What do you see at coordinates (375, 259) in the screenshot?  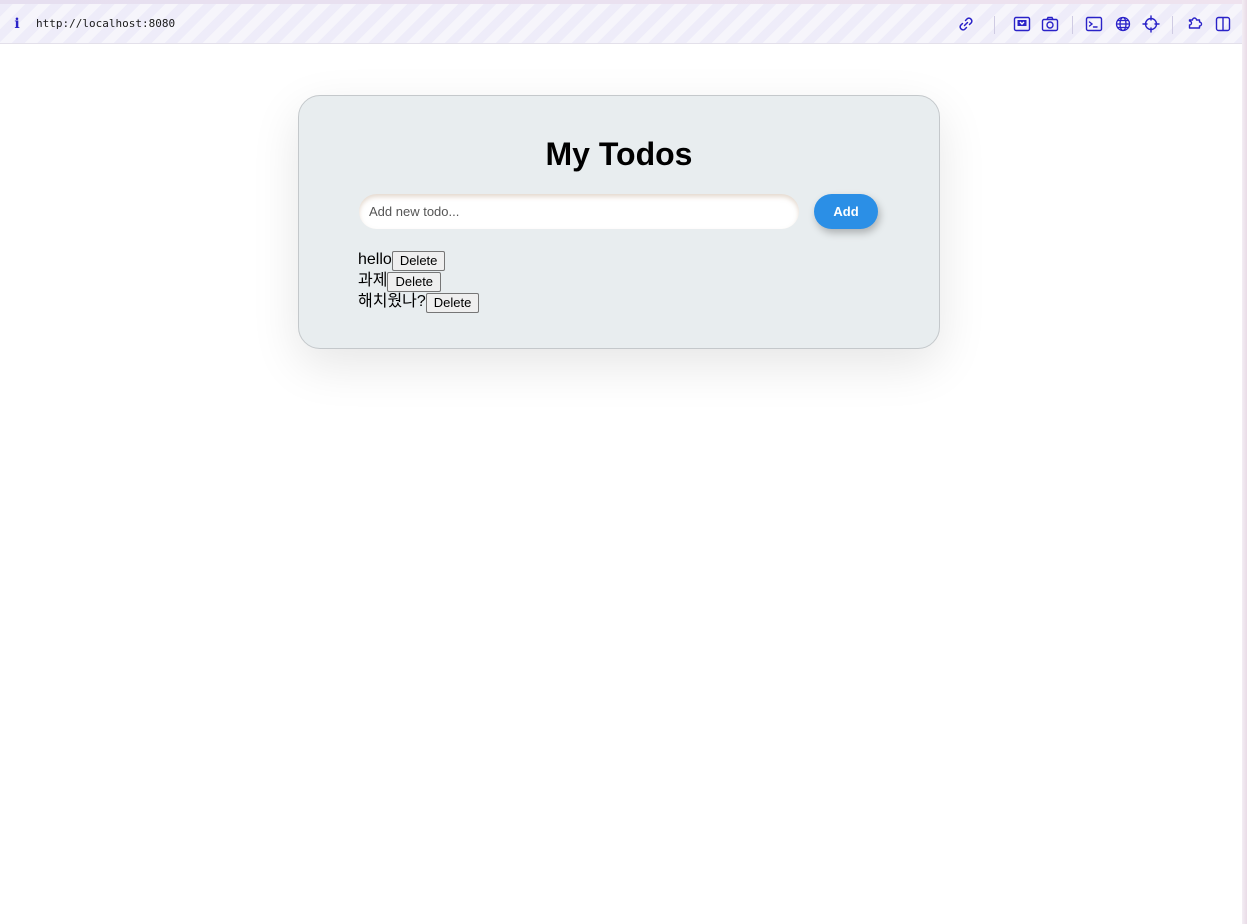 I see `todo-text: hello` at bounding box center [375, 259].